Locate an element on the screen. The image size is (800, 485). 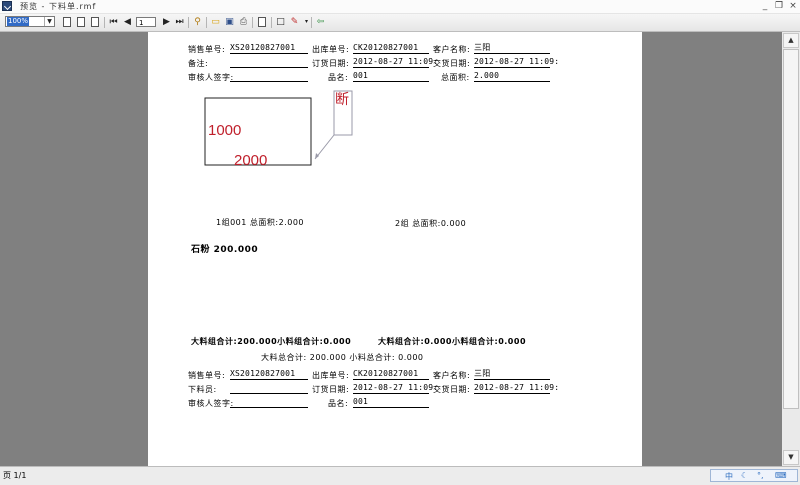
zoom-select: 100% ▼ is located at coordinates (30, 21).